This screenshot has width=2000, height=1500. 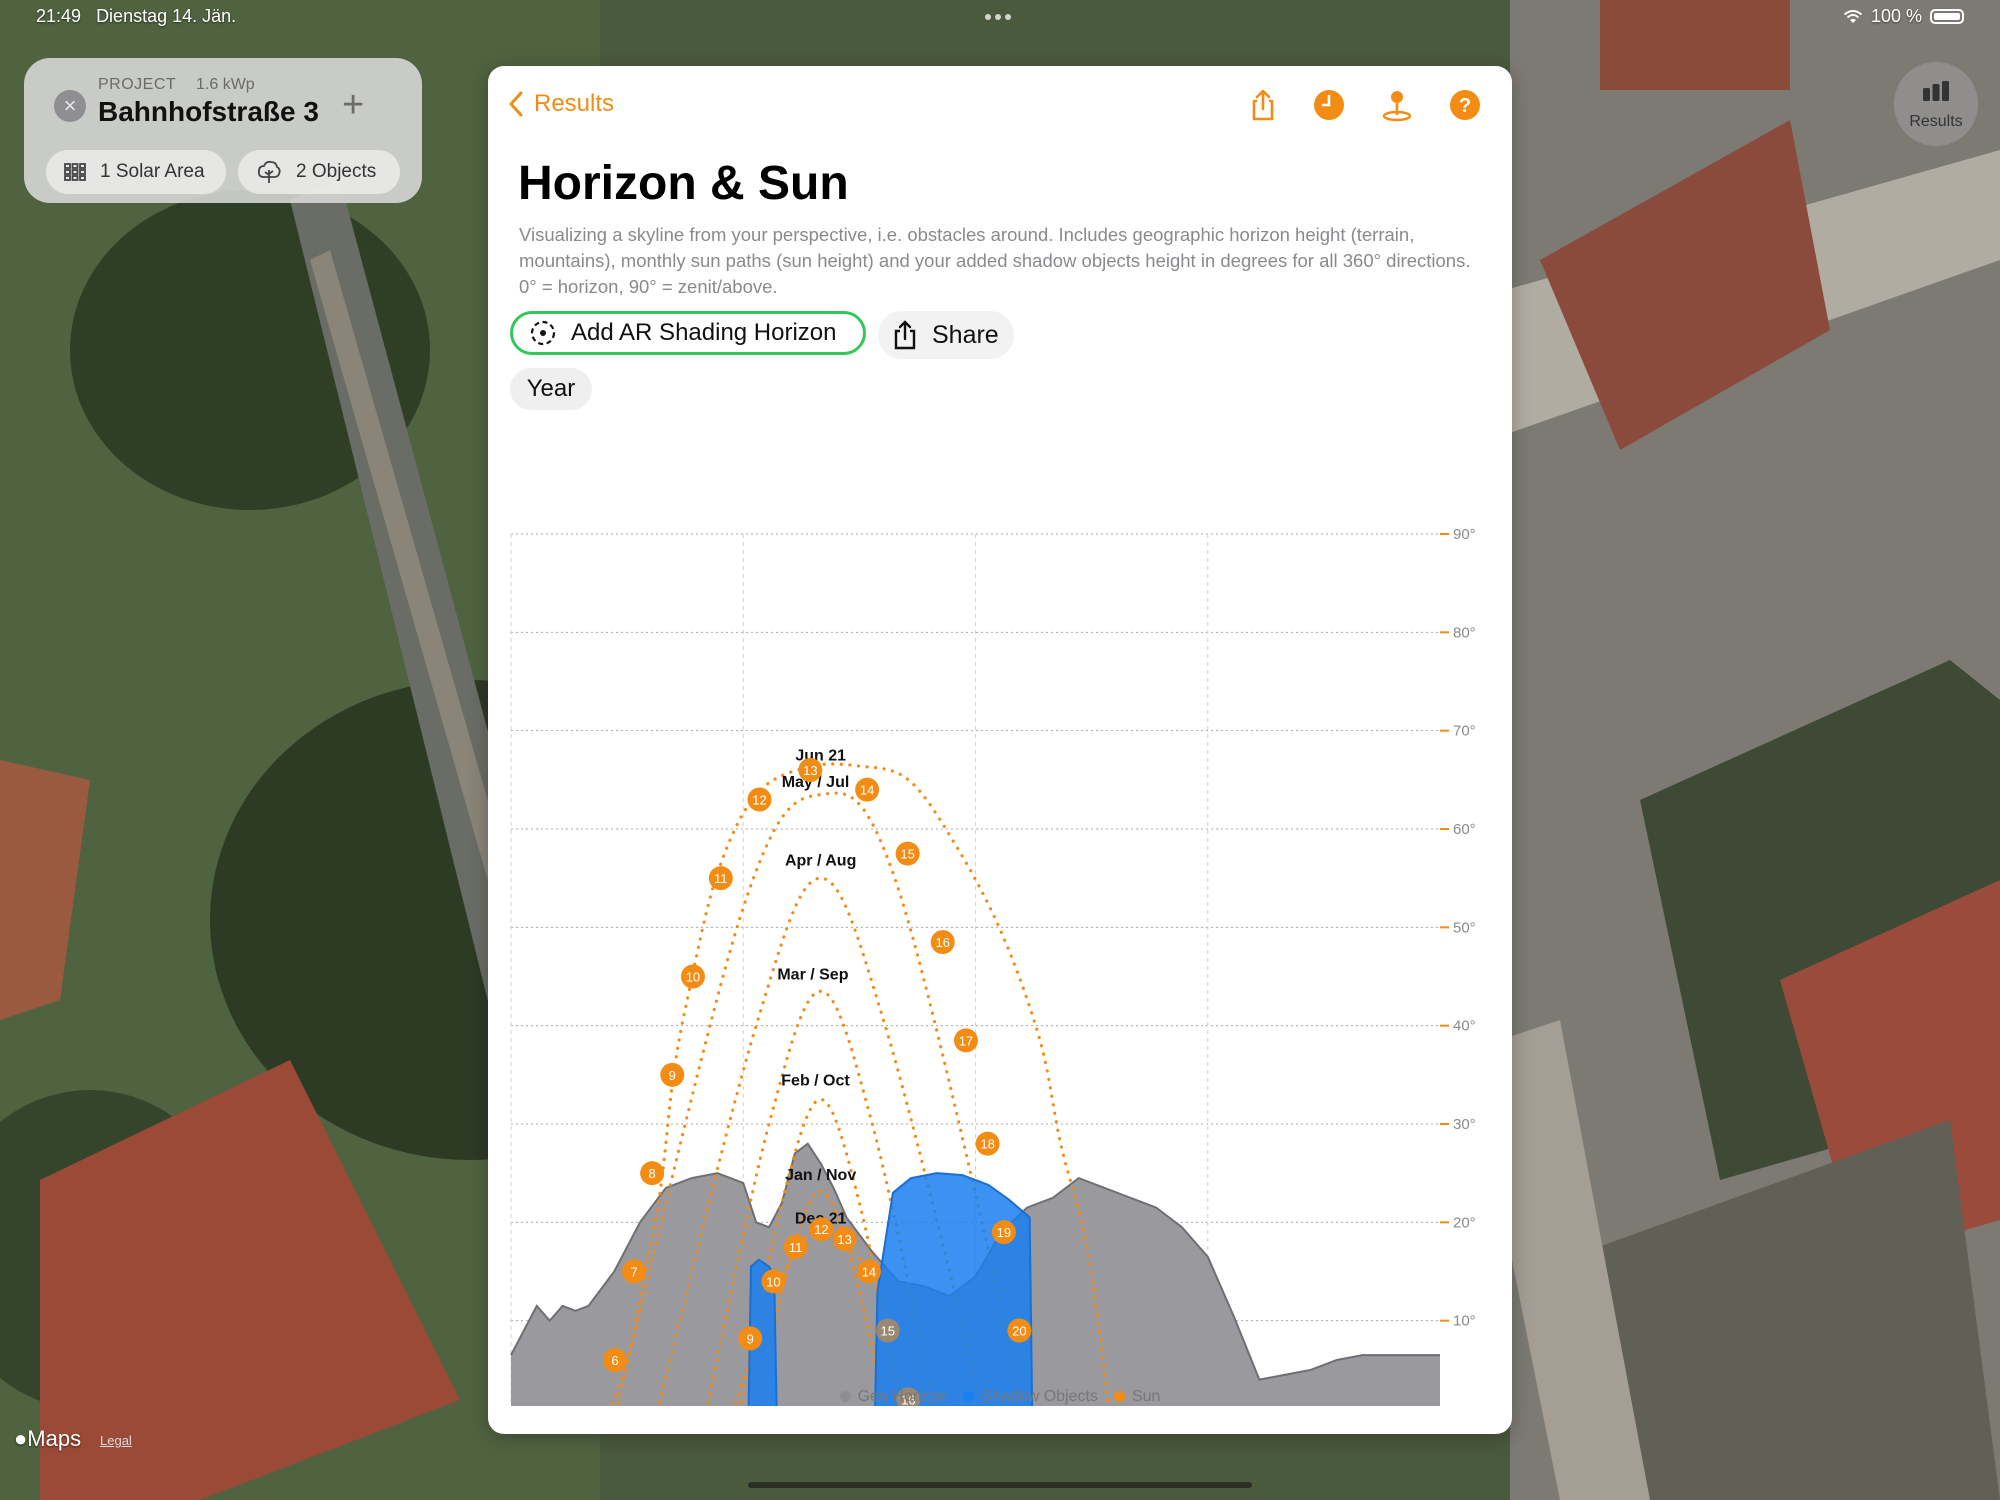 What do you see at coordinates (353, 105) in the screenshot?
I see `add-project-button: +` at bounding box center [353, 105].